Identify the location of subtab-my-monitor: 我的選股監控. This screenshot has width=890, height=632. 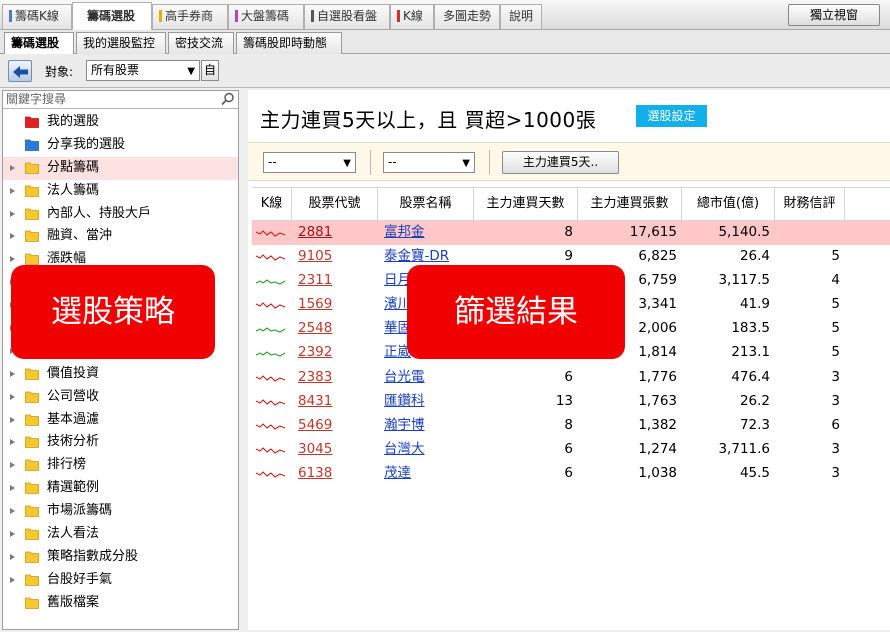
(121, 43).